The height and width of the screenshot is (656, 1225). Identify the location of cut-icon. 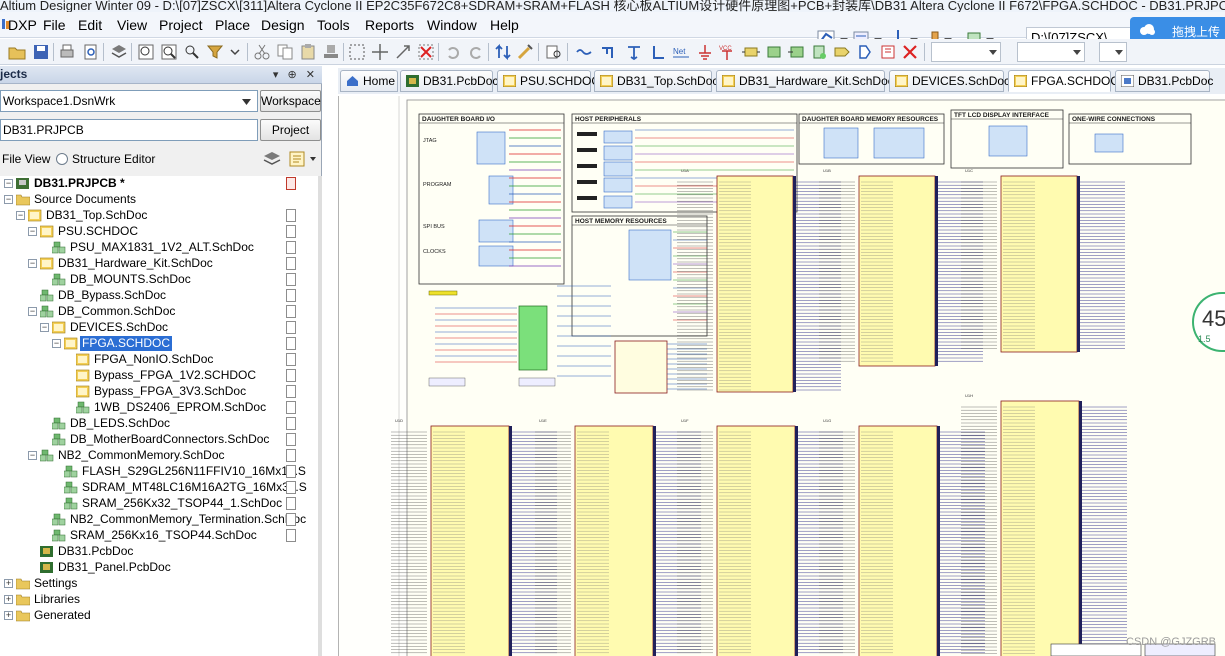
(262, 52).